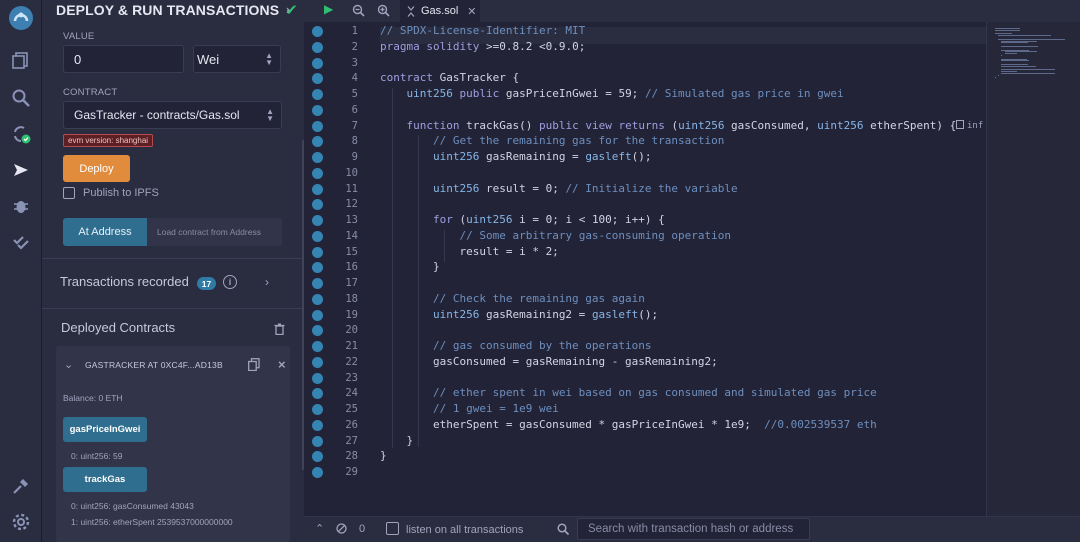 The width and height of the screenshot is (1080, 542). Describe the element at coordinates (21, 206) in the screenshot. I see `debugger-icon` at that location.